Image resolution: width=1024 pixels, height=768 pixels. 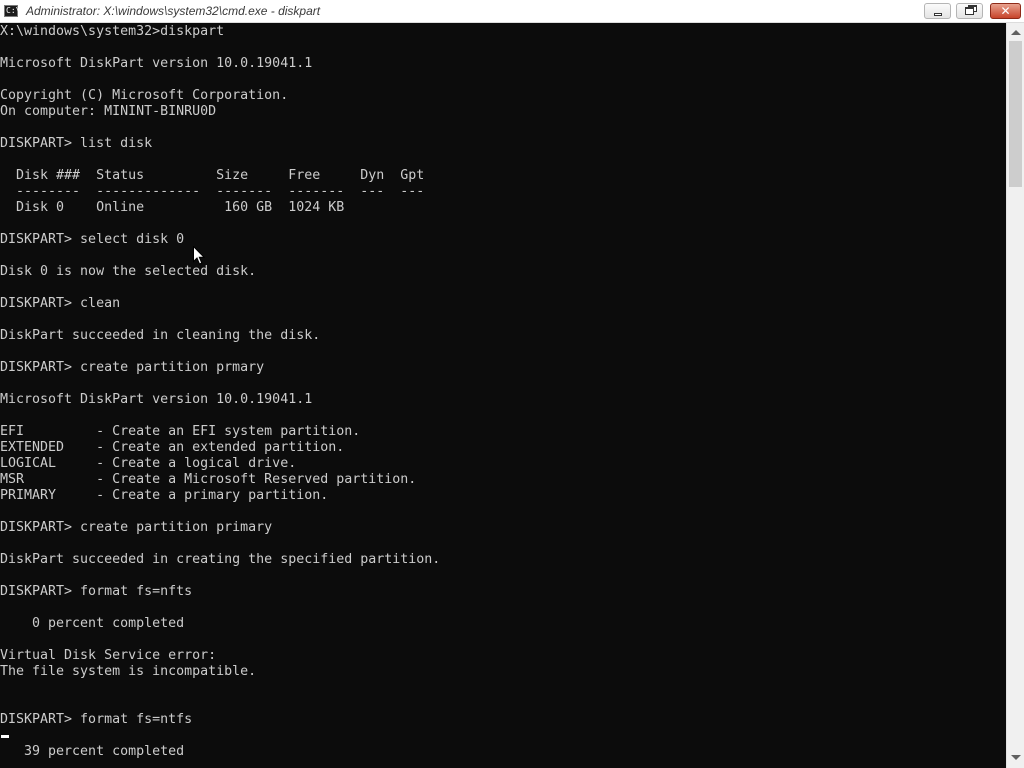 I want to click on mouse-pointer-icon, so click(x=199, y=255).